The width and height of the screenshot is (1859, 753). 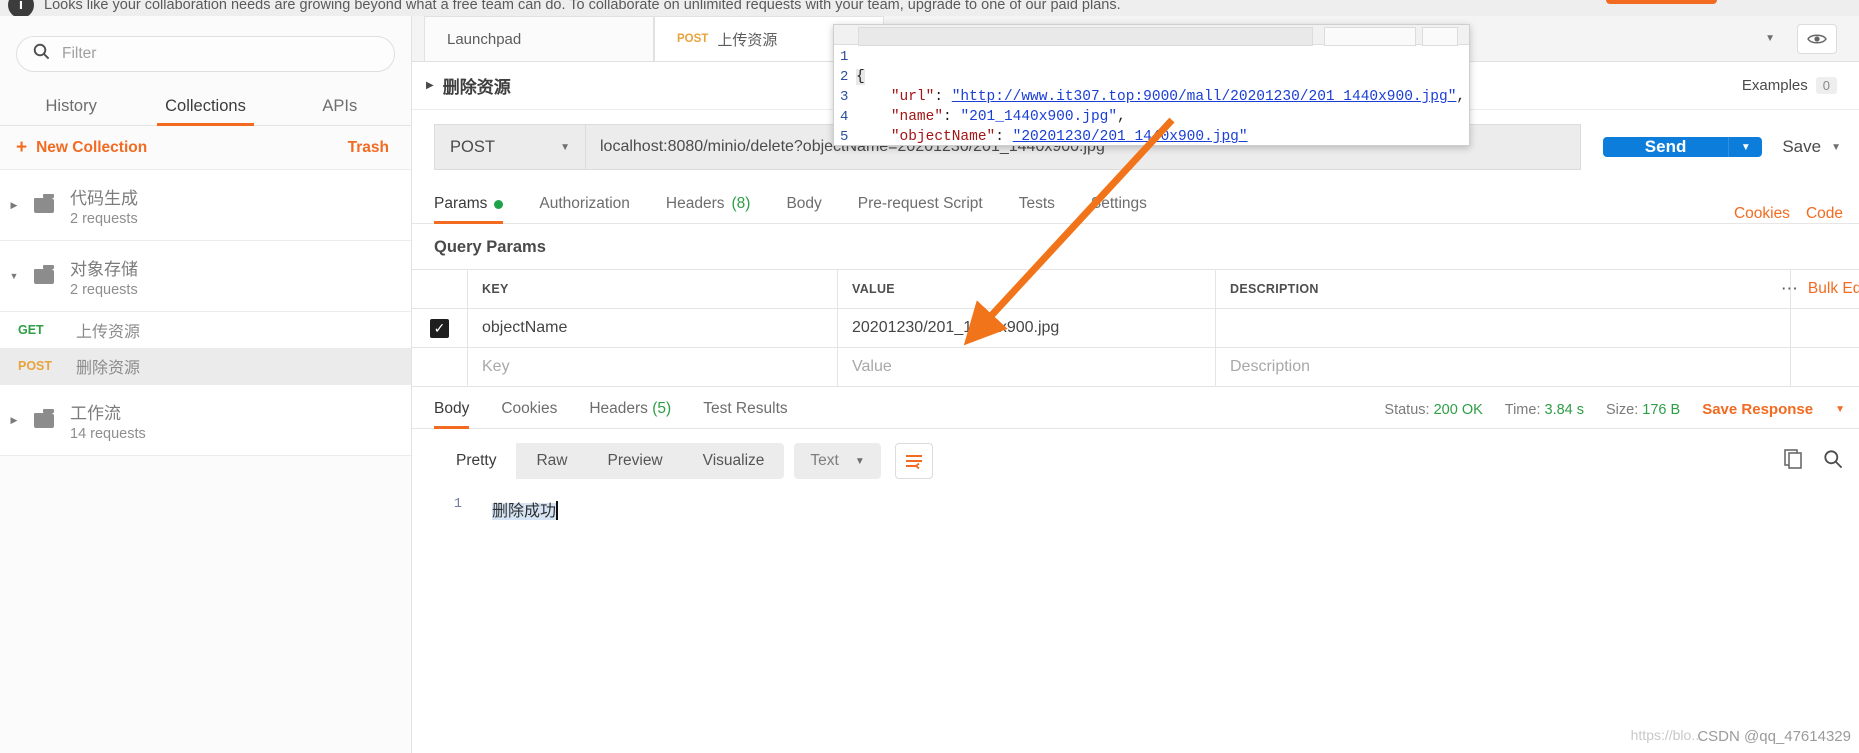 I want to click on overlay-line-number: 5, so click(x=844, y=137).